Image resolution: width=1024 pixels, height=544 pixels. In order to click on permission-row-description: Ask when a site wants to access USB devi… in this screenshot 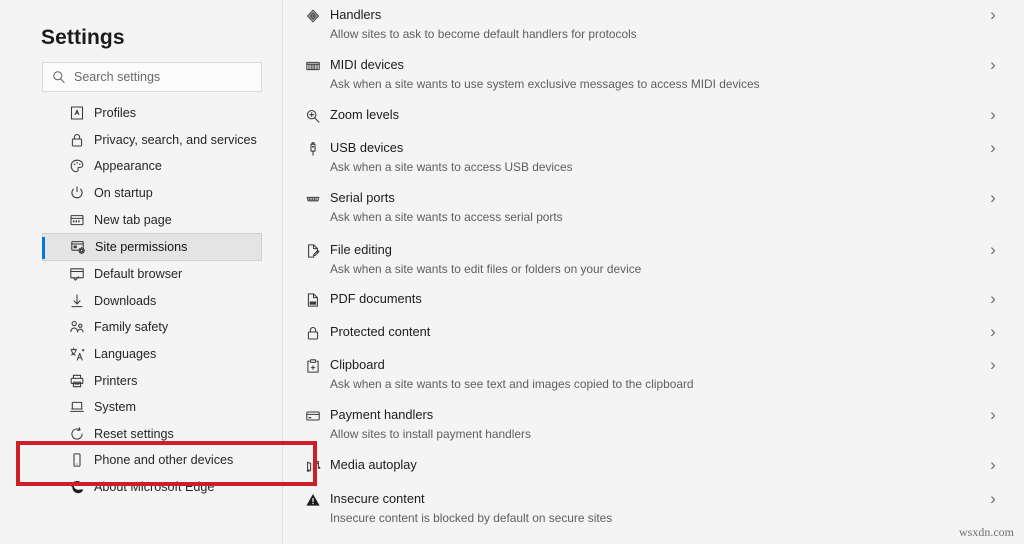, I will do `click(451, 167)`.